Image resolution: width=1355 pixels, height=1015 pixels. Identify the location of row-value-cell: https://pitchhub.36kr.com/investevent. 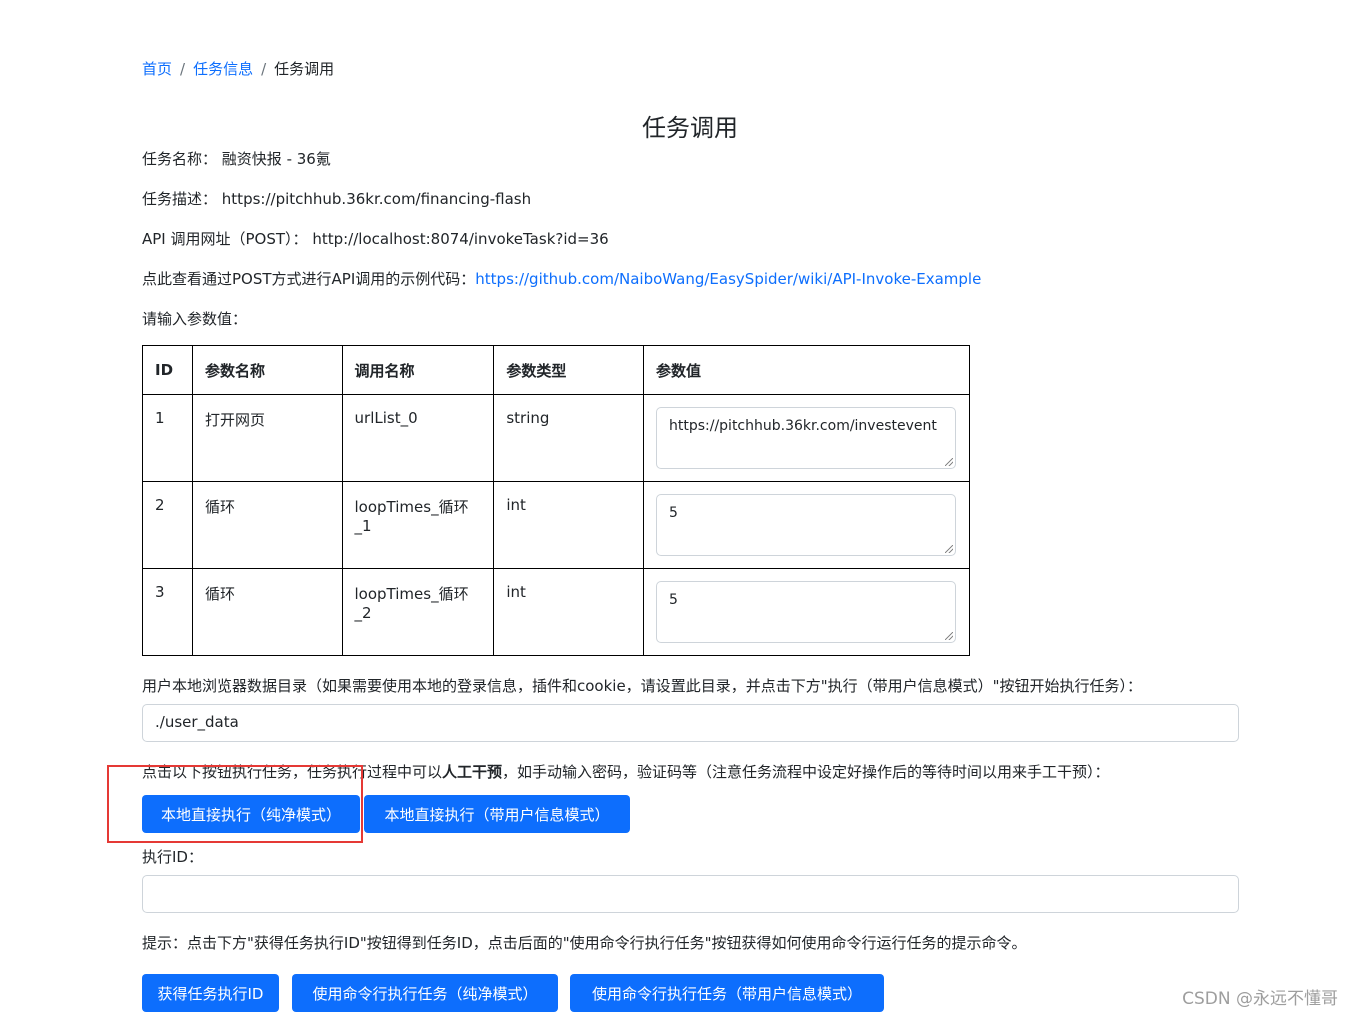
(806, 438).